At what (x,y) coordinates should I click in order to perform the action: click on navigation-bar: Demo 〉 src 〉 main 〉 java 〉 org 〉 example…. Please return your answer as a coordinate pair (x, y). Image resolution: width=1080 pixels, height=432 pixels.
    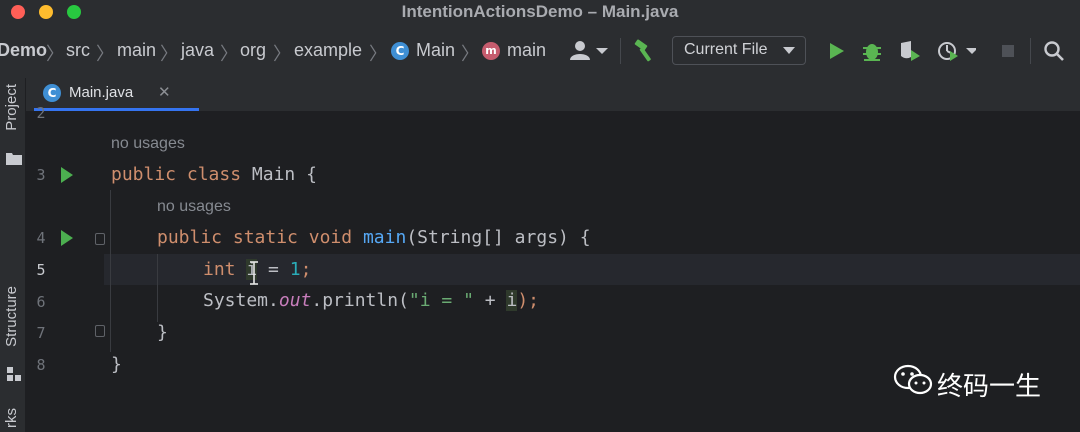
    Looking at the image, I should click on (540, 52).